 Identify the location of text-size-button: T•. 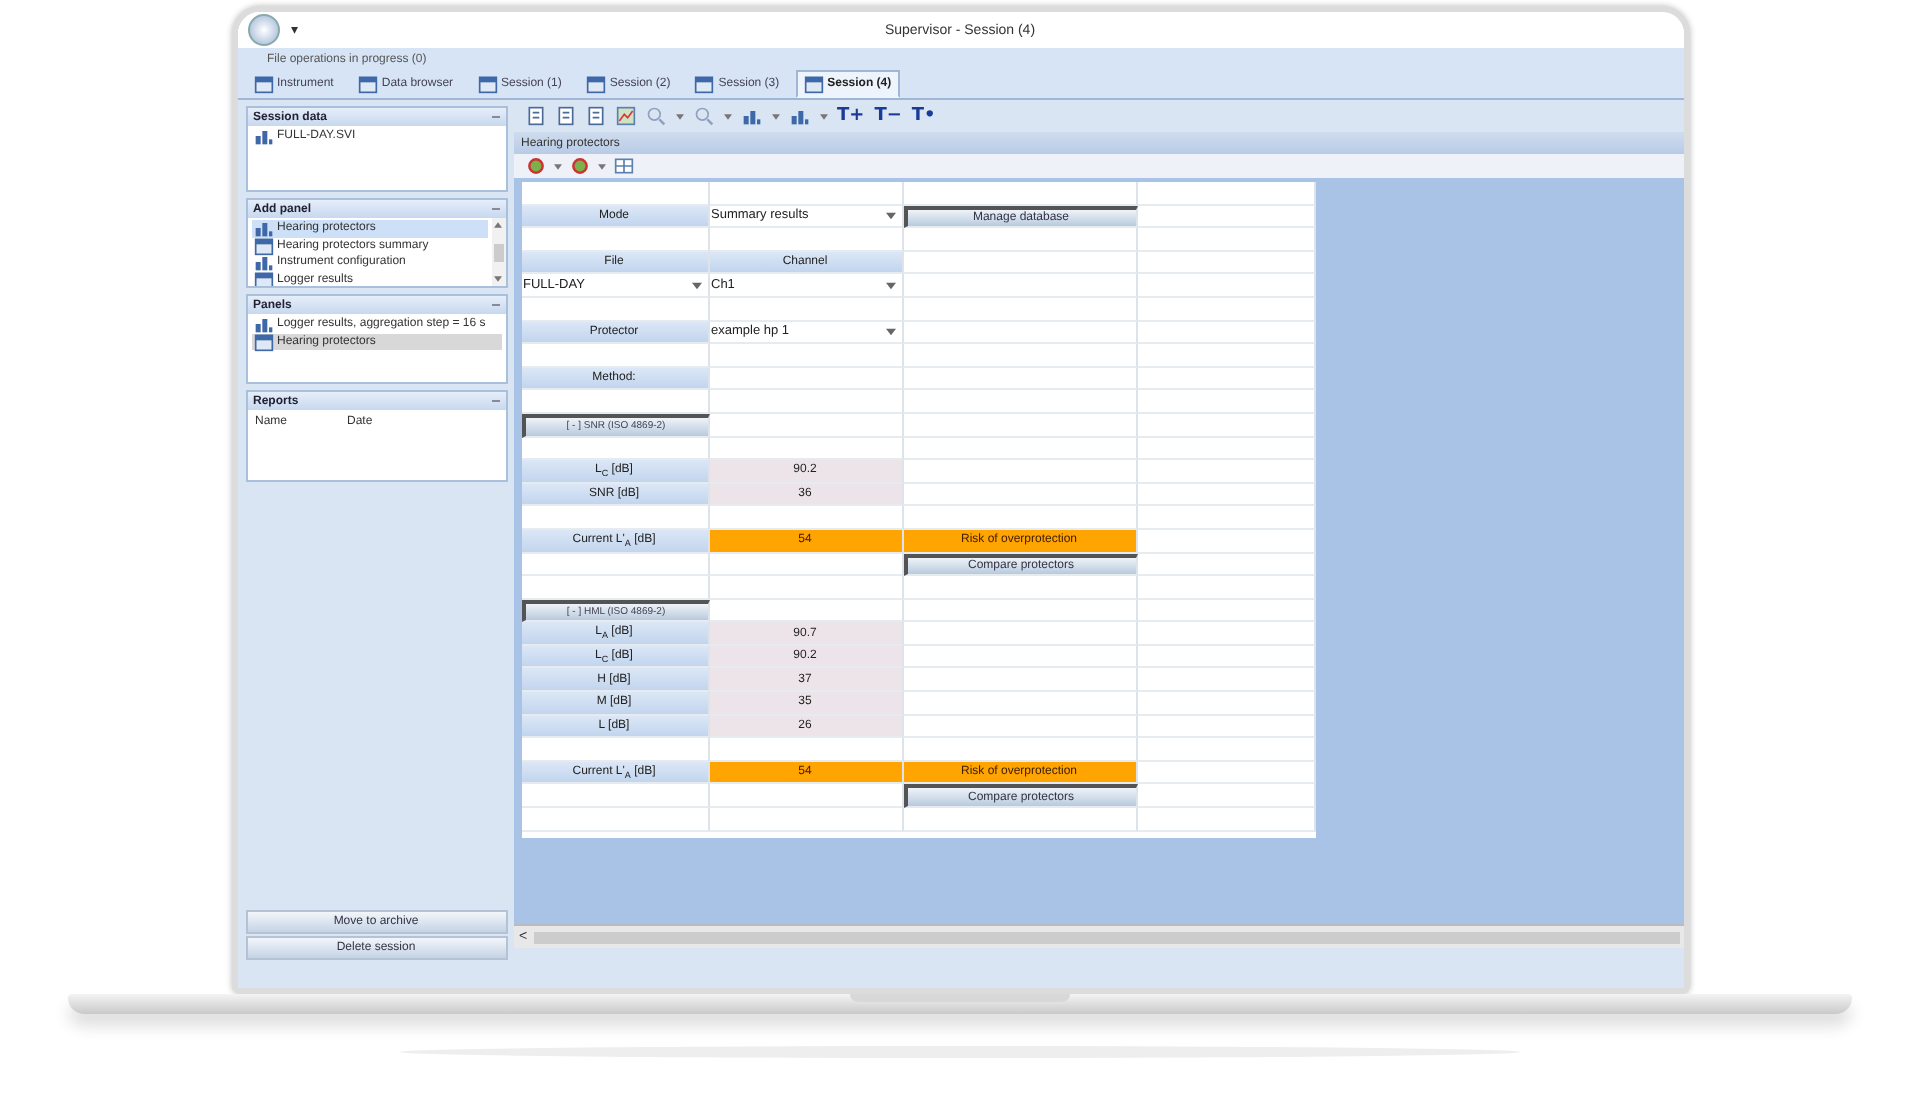
(923, 116).